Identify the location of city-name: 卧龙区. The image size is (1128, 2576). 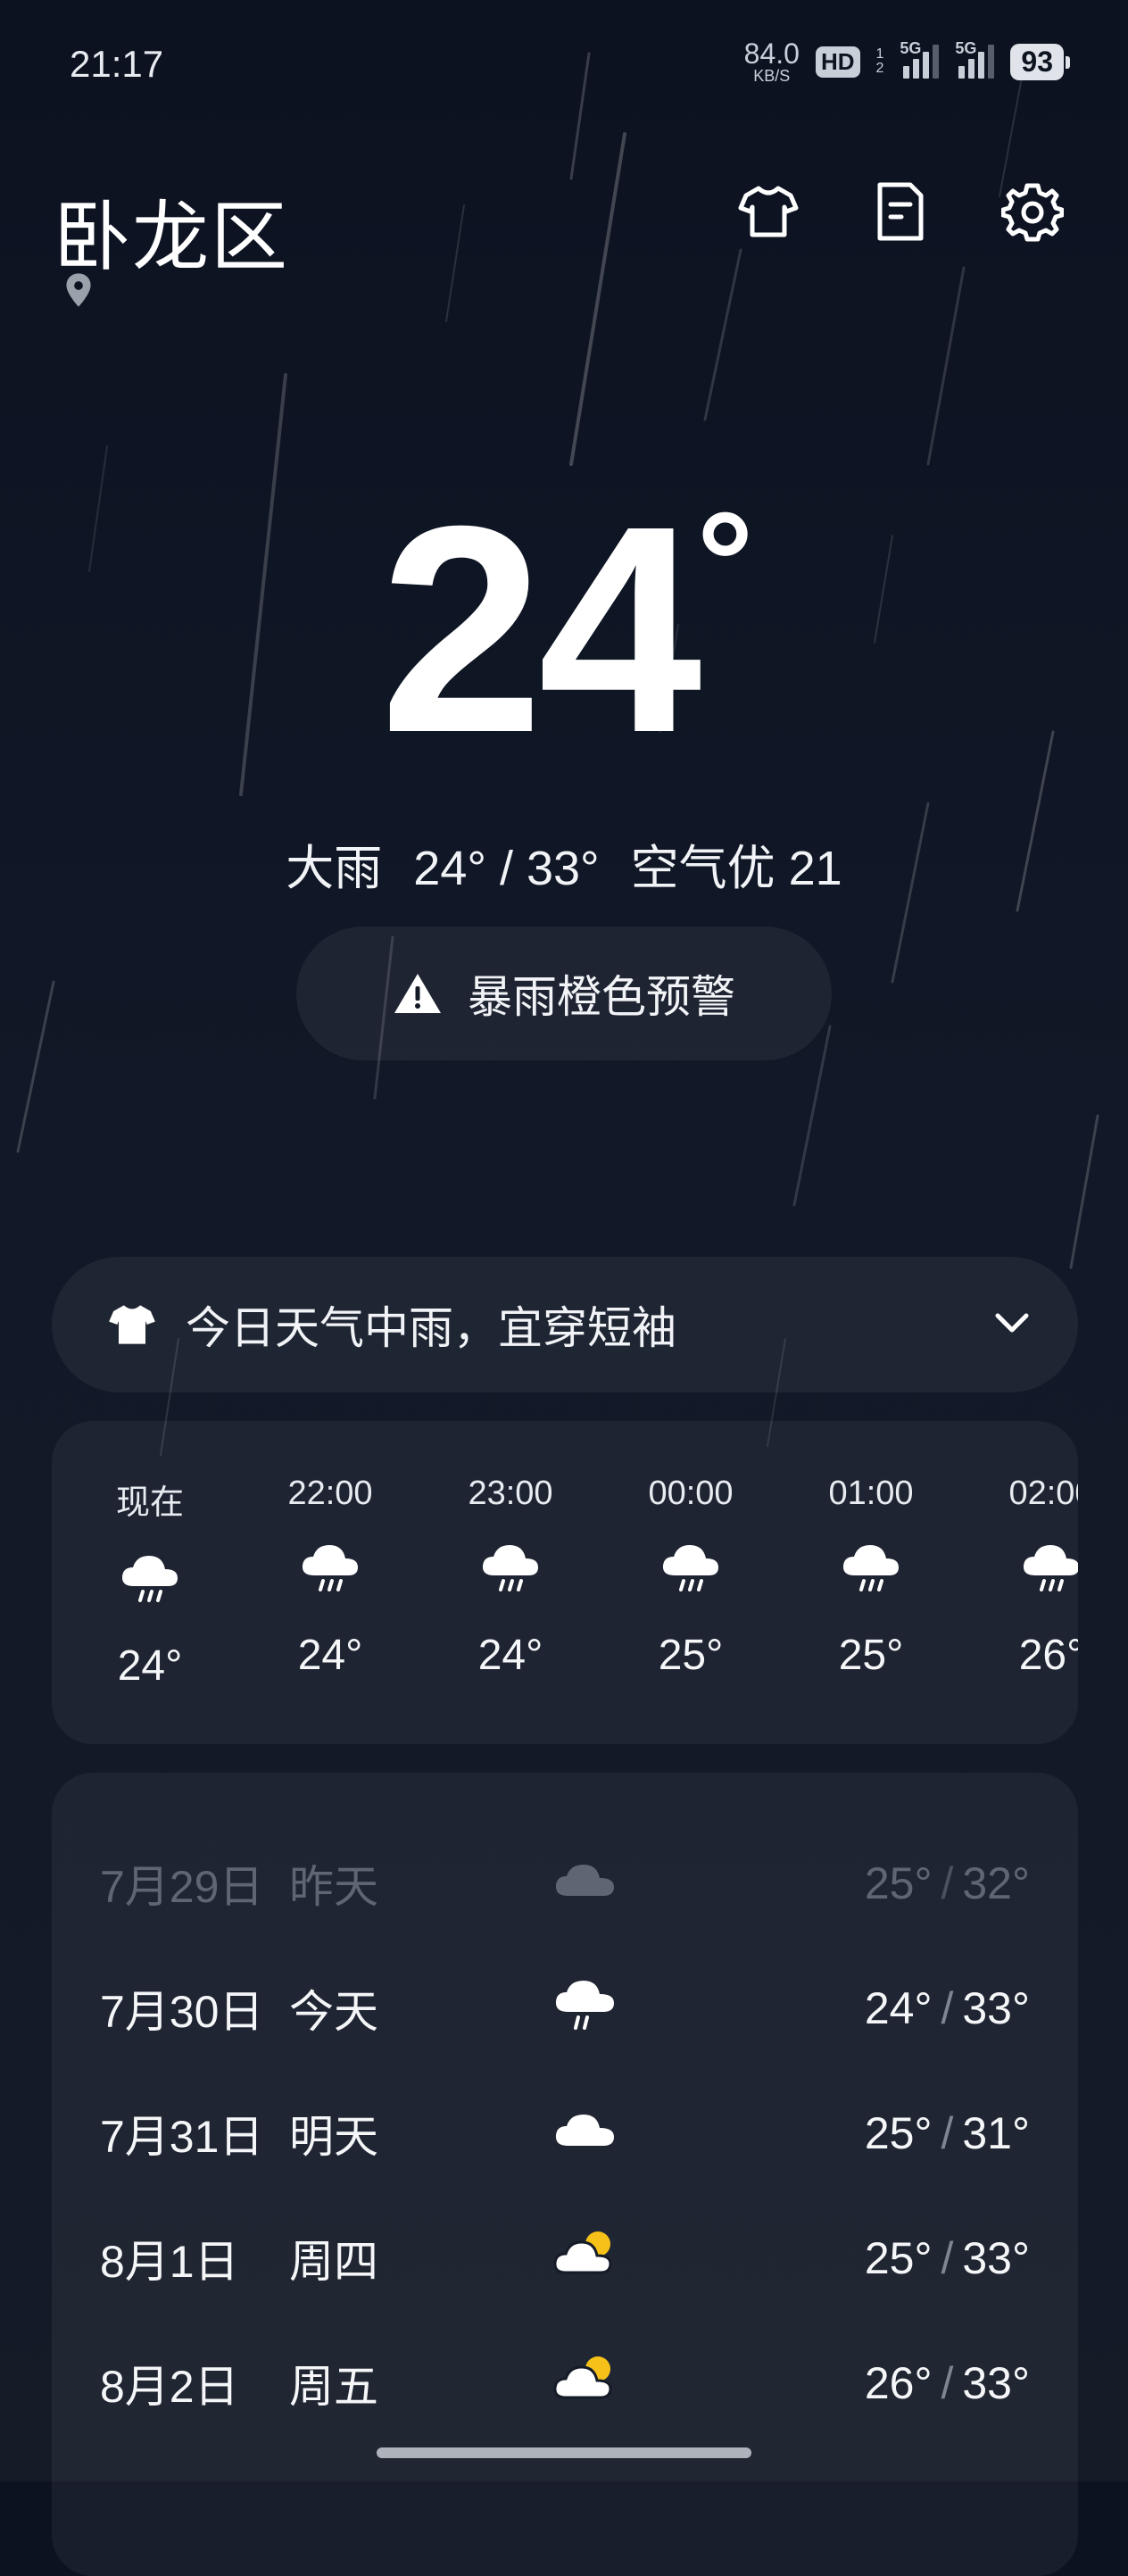
(171, 230).